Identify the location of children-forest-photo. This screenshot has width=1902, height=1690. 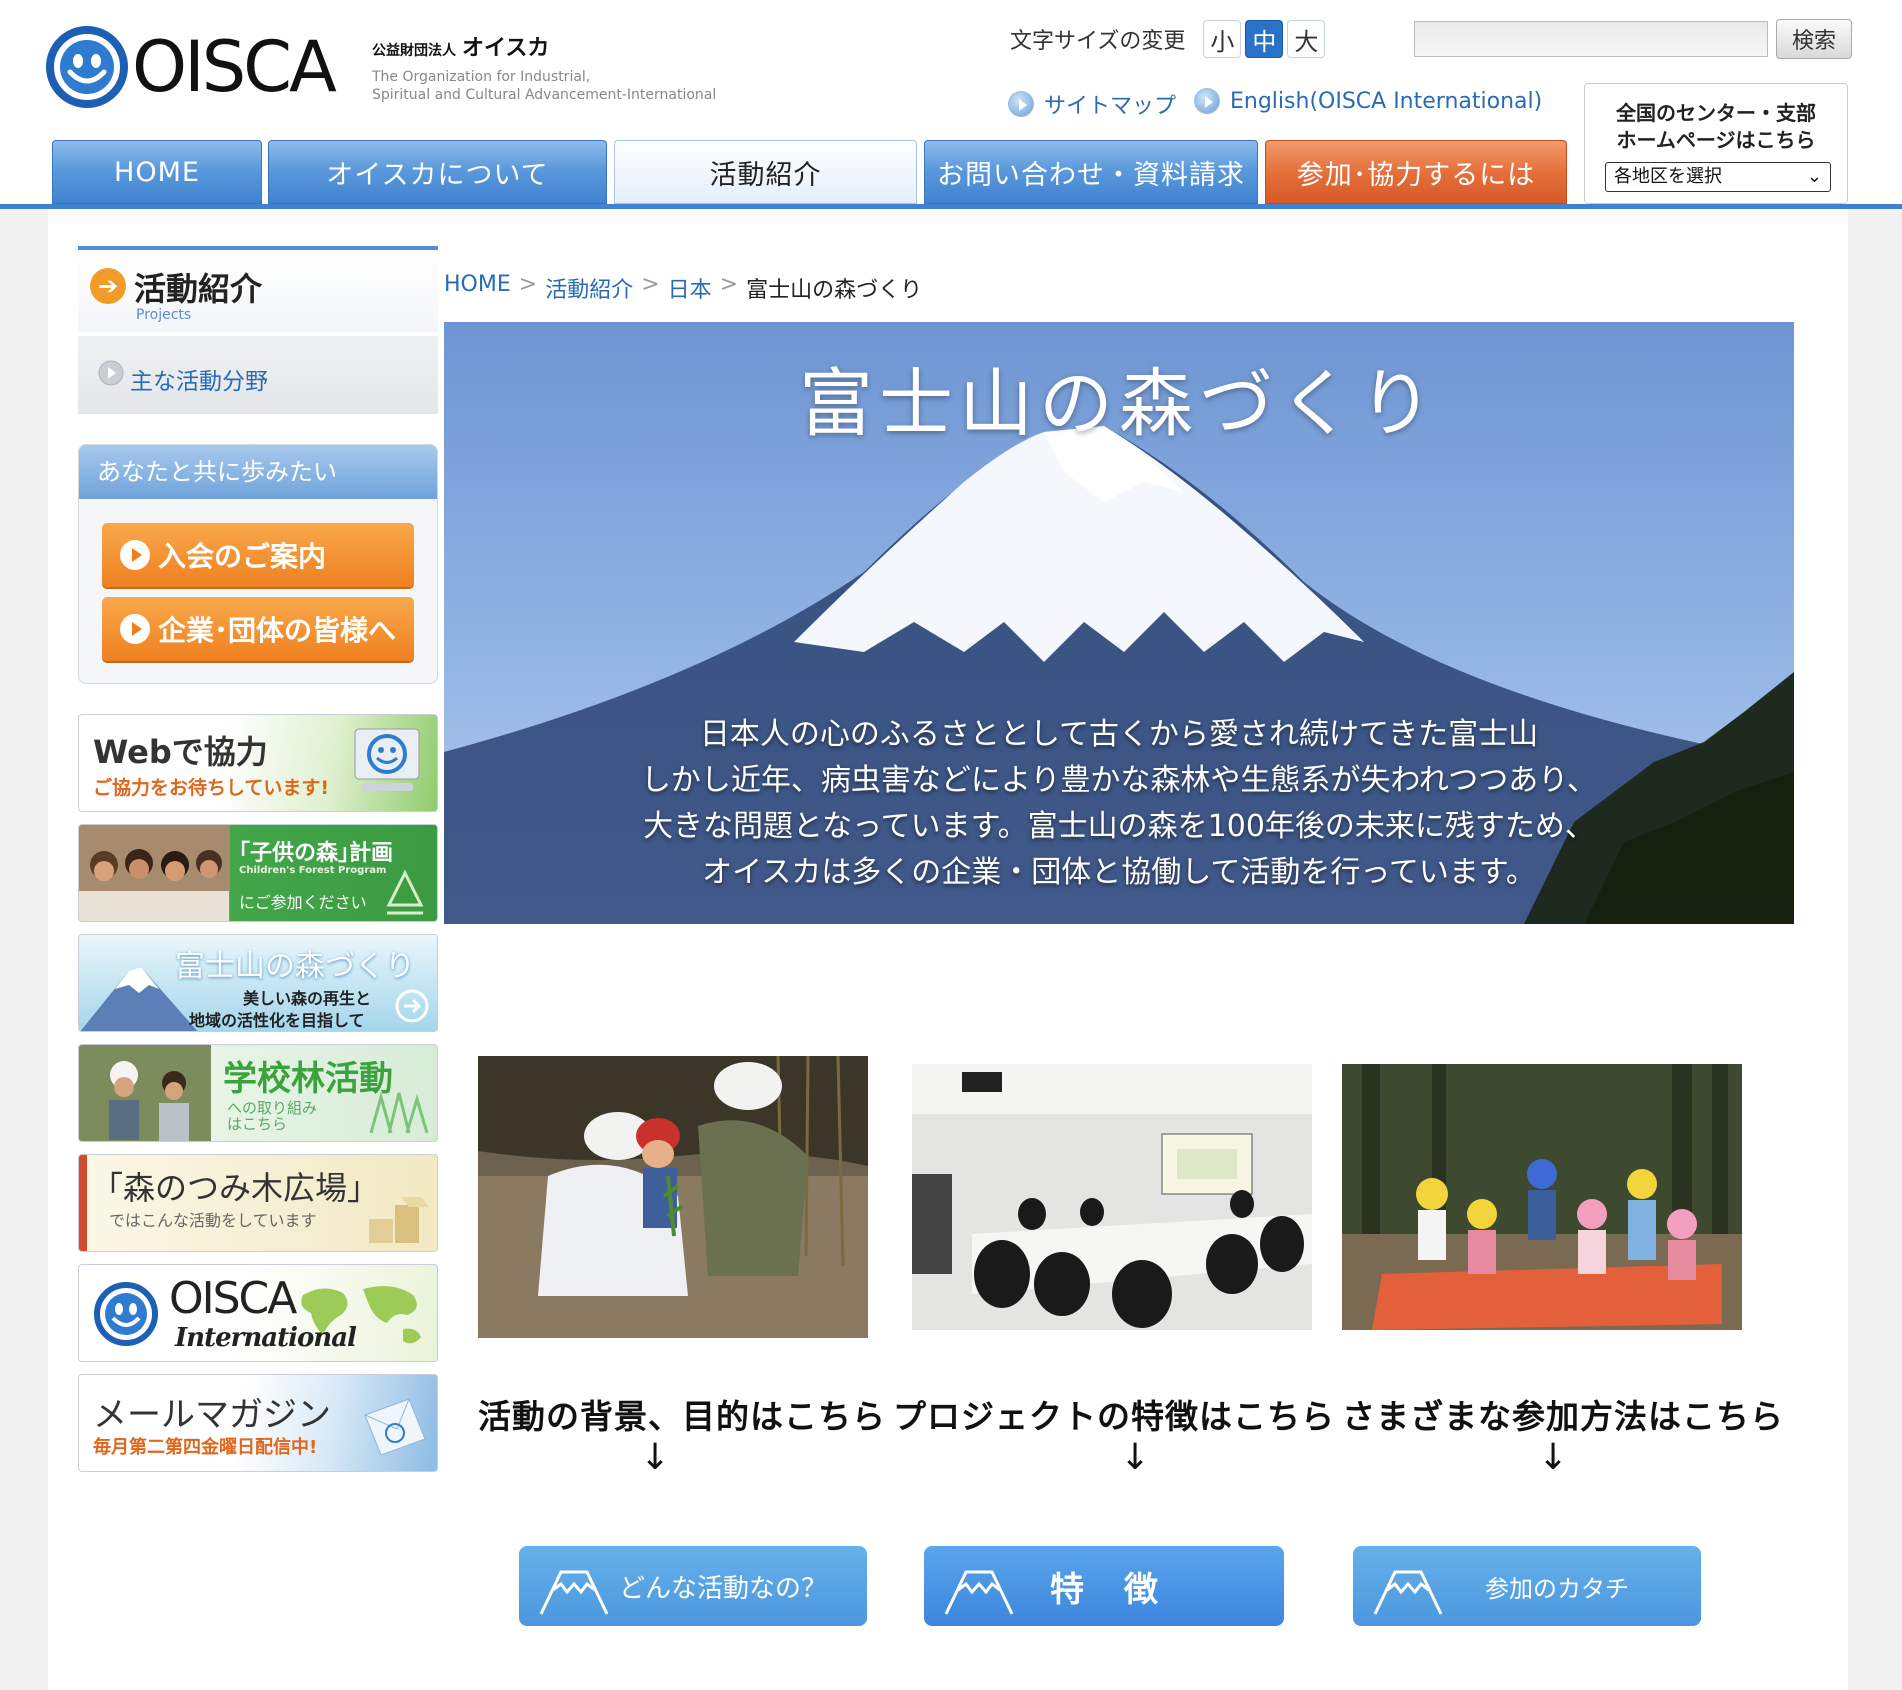
(1542, 1197).